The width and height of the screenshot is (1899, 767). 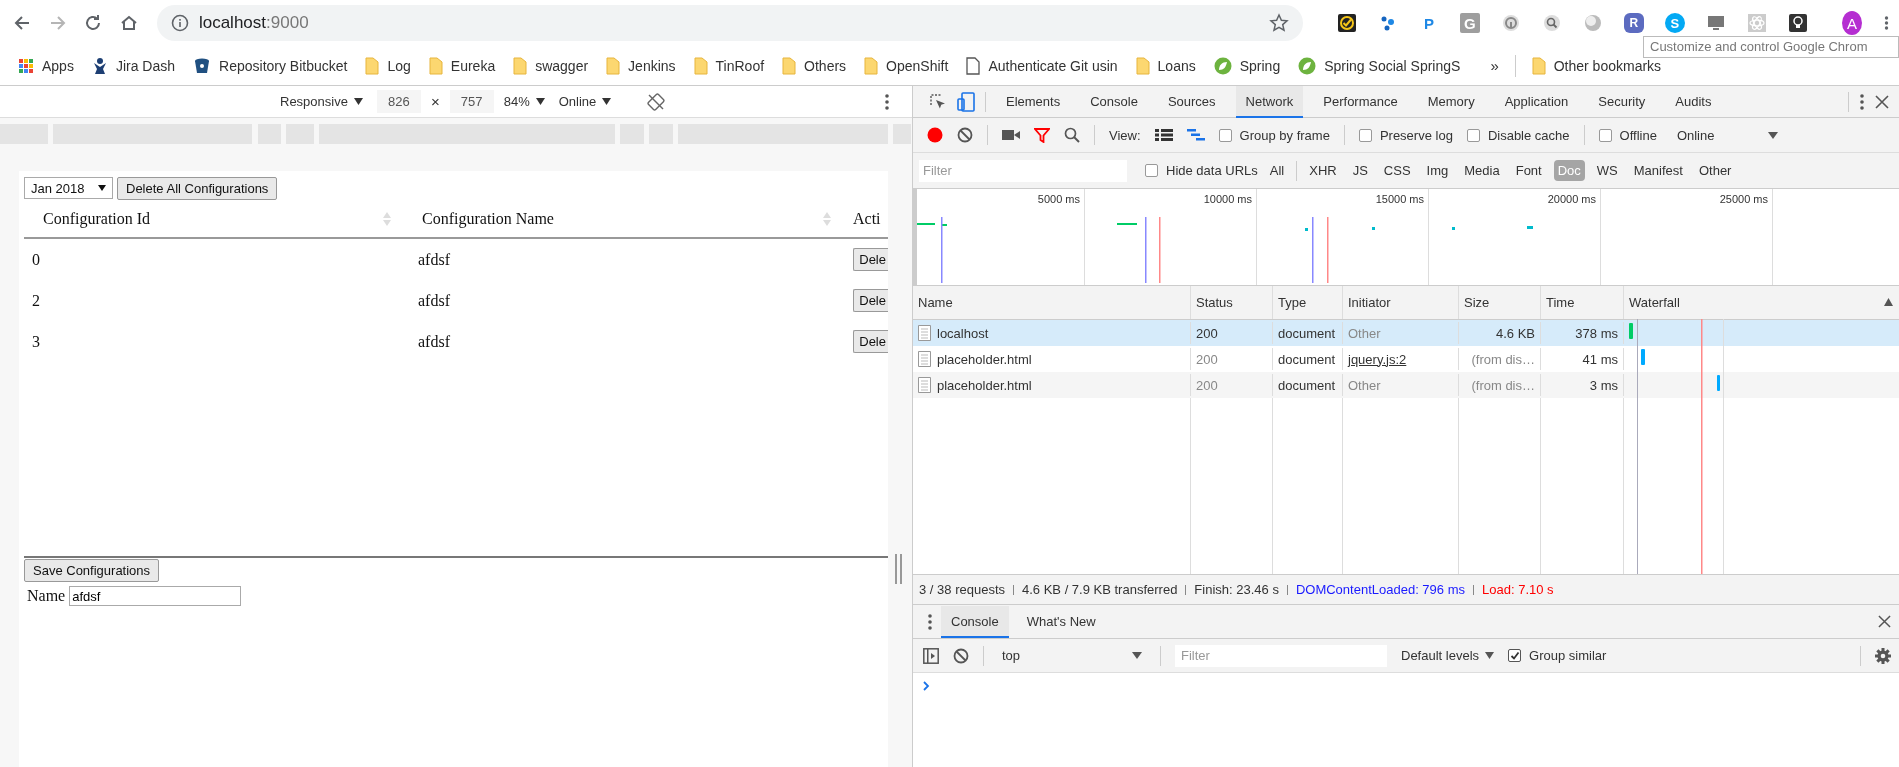 I want to click on request-row: placeholder.html 200 document Other (from dis… 3 ms, so click(x=1406, y=385).